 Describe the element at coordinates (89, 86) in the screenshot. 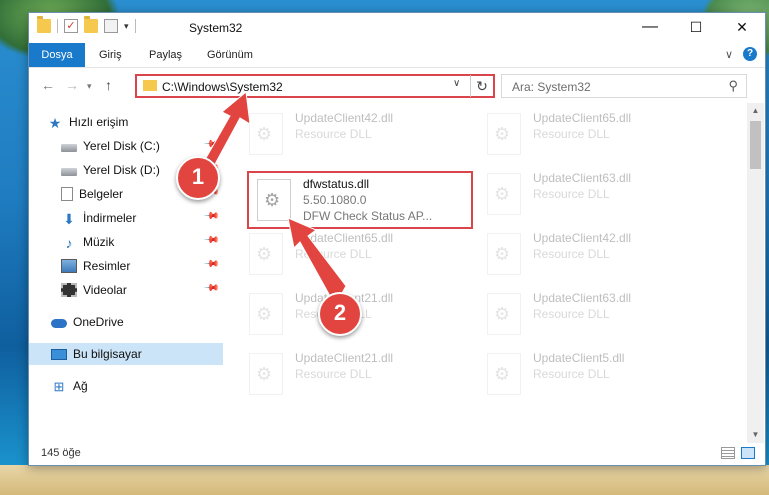

I see `recent-locations-icon: ▾` at that location.